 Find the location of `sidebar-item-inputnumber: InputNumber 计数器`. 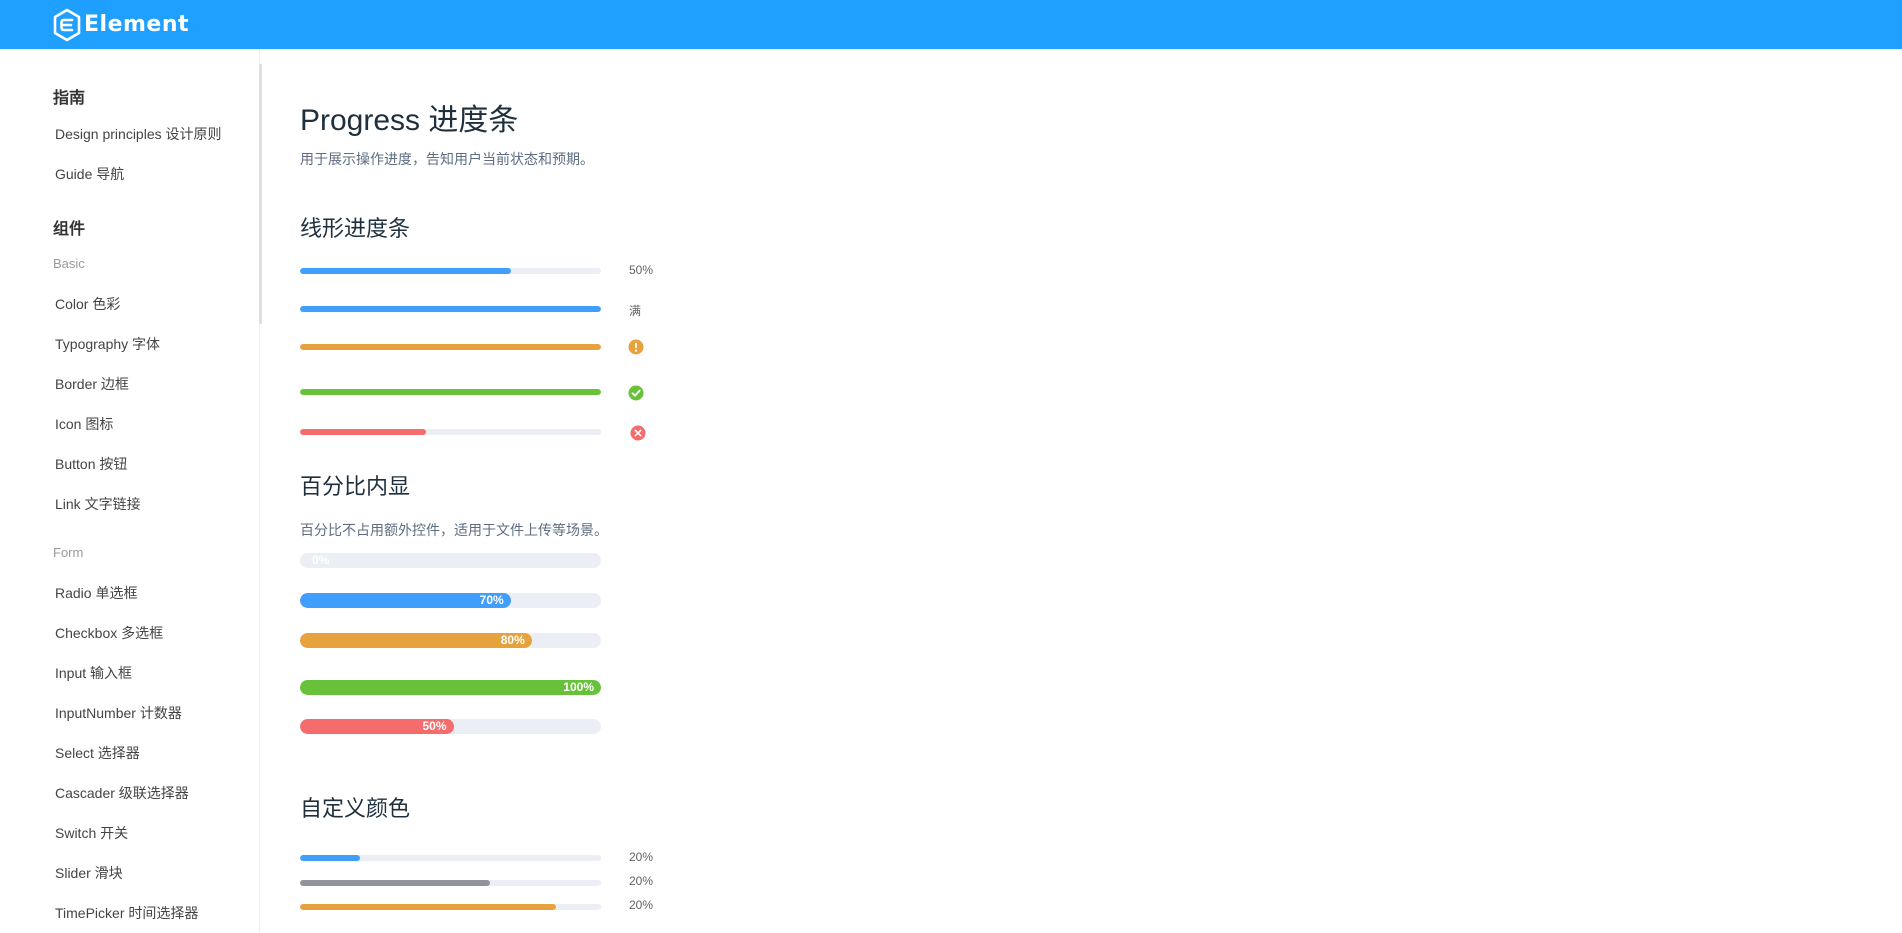

sidebar-item-inputnumber: InputNumber 计数器 is located at coordinates (129, 713).